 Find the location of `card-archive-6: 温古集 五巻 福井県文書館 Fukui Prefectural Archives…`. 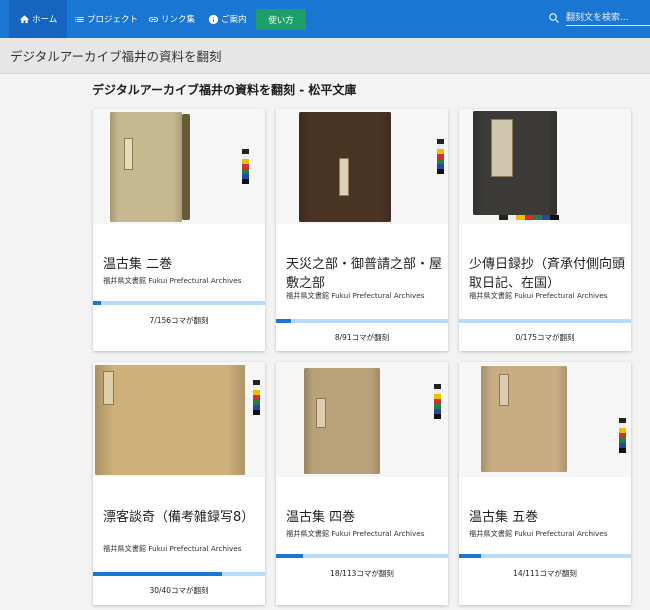

card-archive-6: 温古集 五巻 福井県文書館 Fukui Prefectural Archives… is located at coordinates (545, 483).